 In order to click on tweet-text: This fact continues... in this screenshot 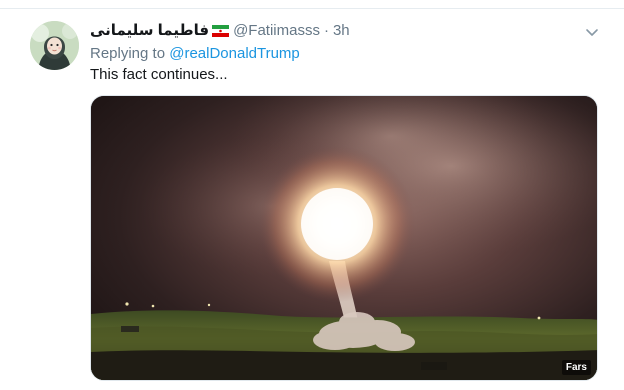, I will do `click(159, 74)`.